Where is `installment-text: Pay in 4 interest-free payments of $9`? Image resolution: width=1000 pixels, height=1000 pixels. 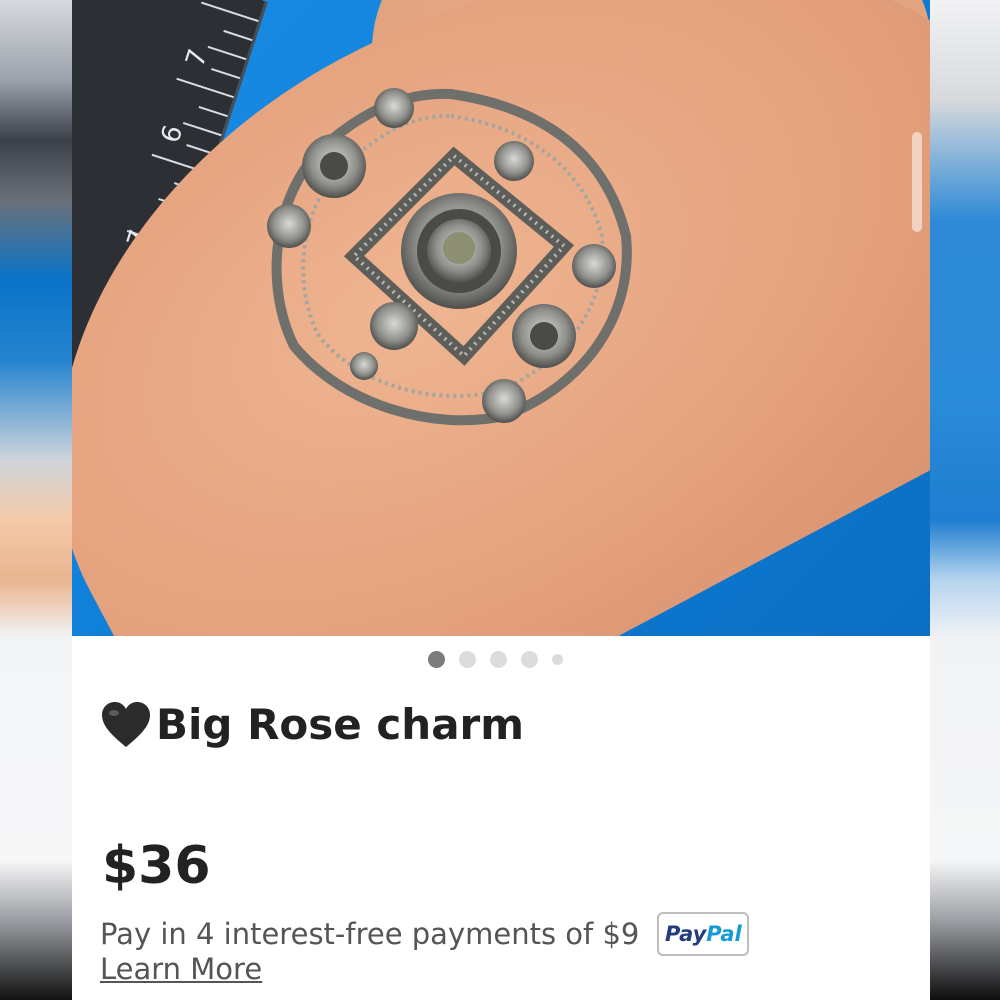
installment-text: Pay in 4 interest-free payments of $9 is located at coordinates (370, 934).